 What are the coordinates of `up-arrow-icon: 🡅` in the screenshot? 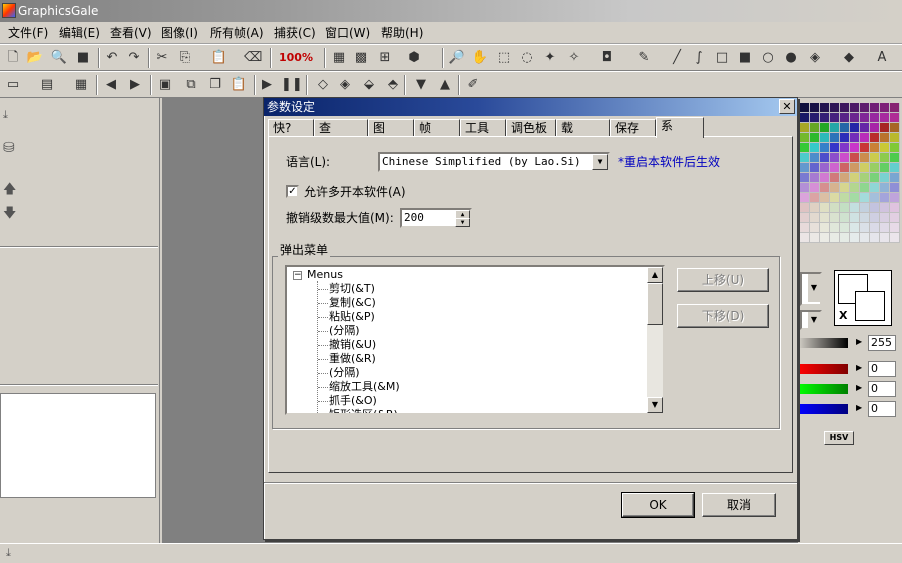 It's located at (9, 191).